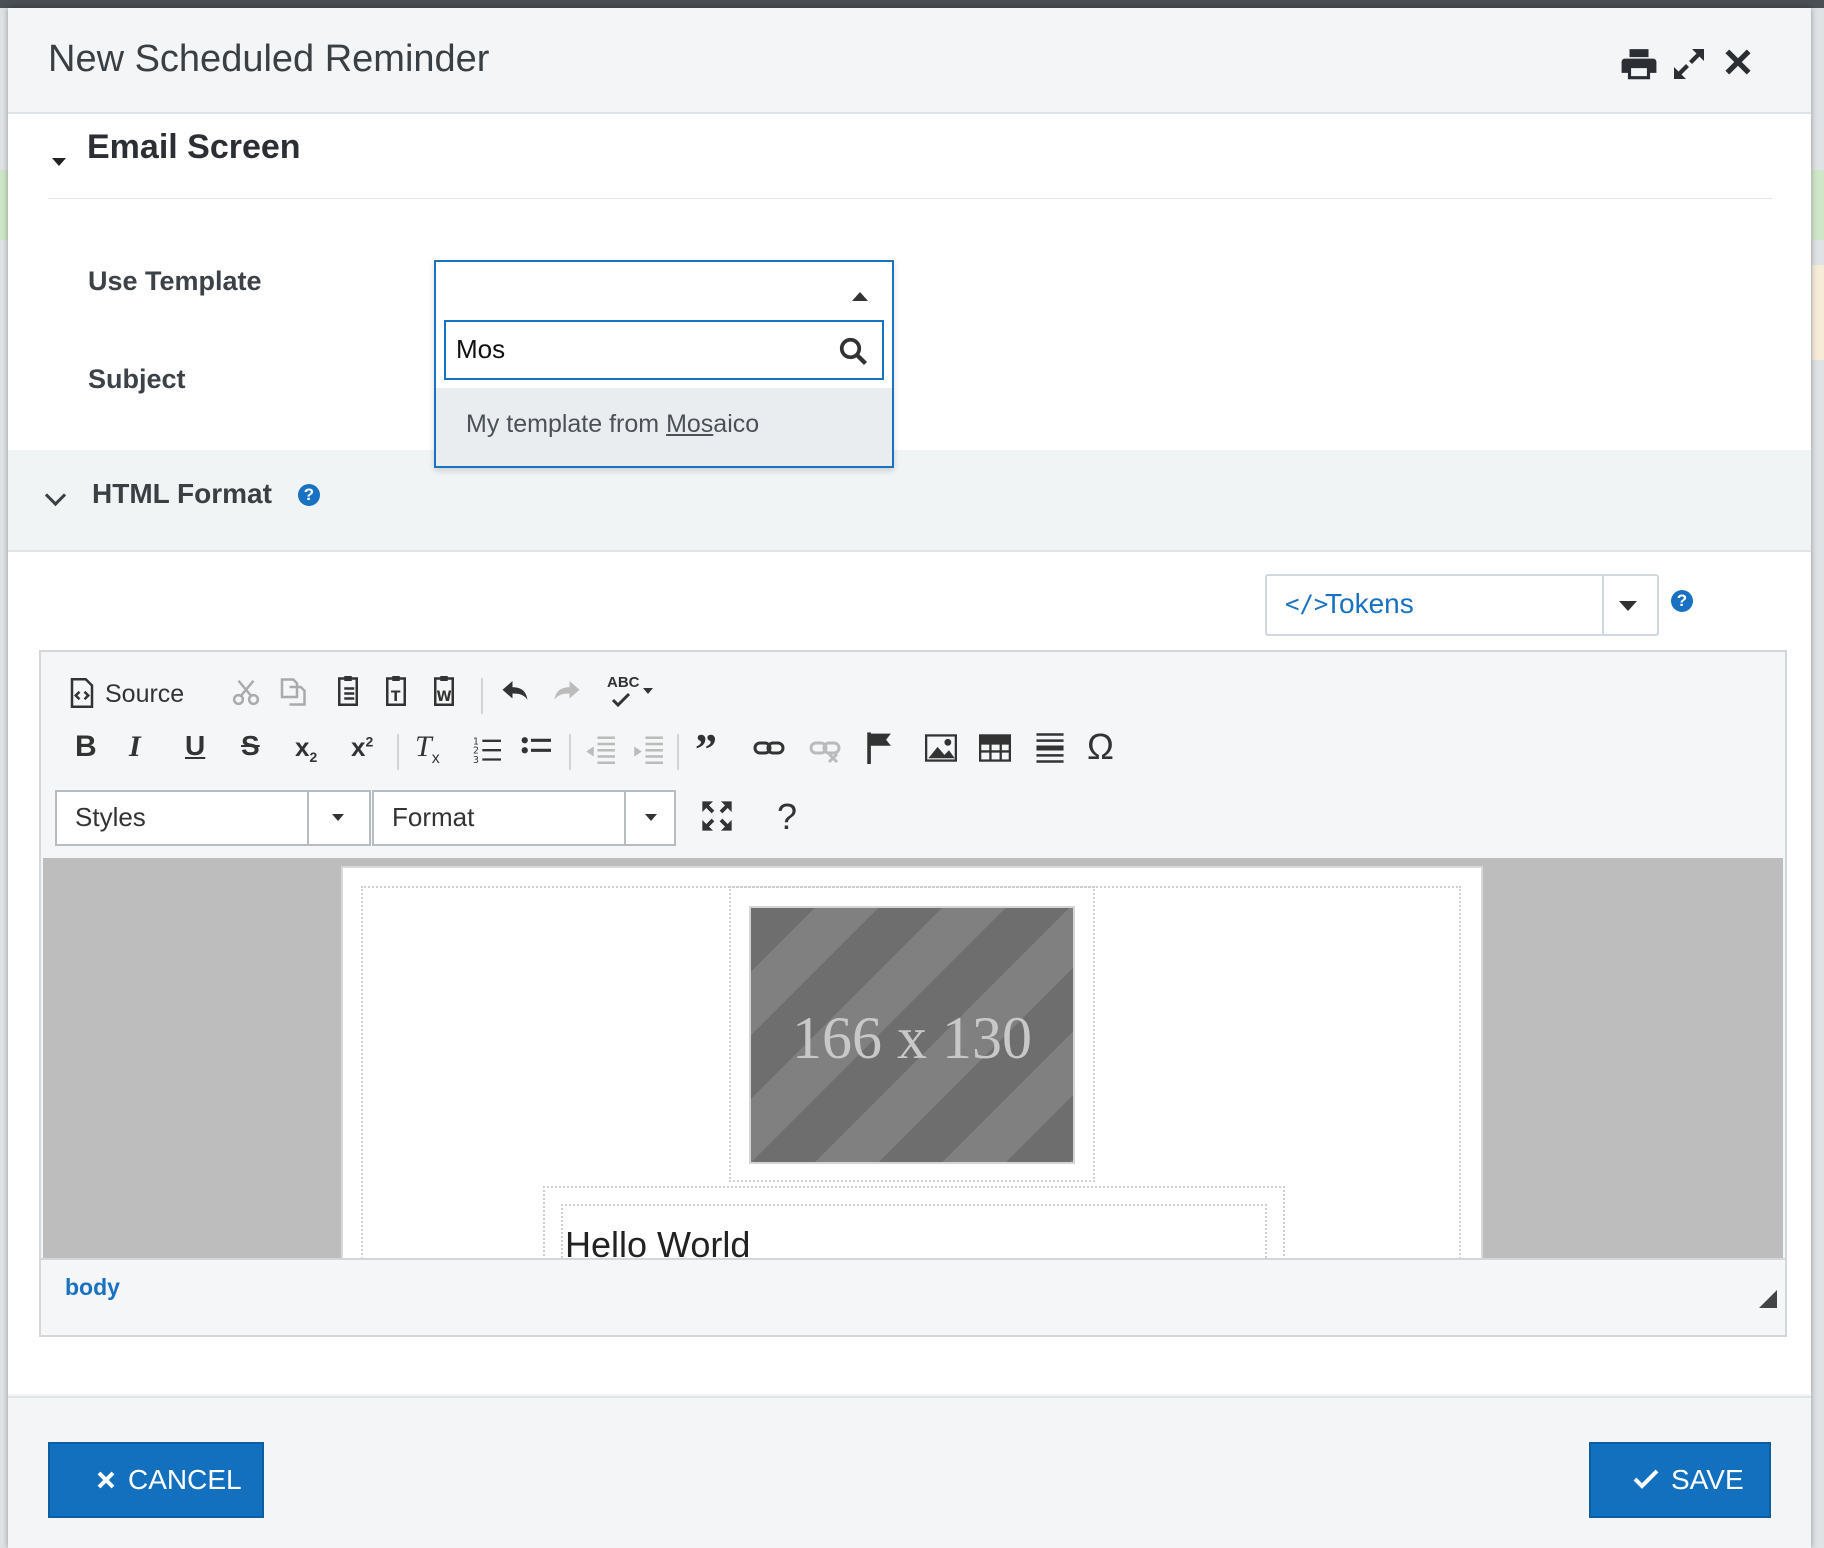  Describe the element at coordinates (1307, 604) in the screenshot. I see `code-icon: </>` at that location.